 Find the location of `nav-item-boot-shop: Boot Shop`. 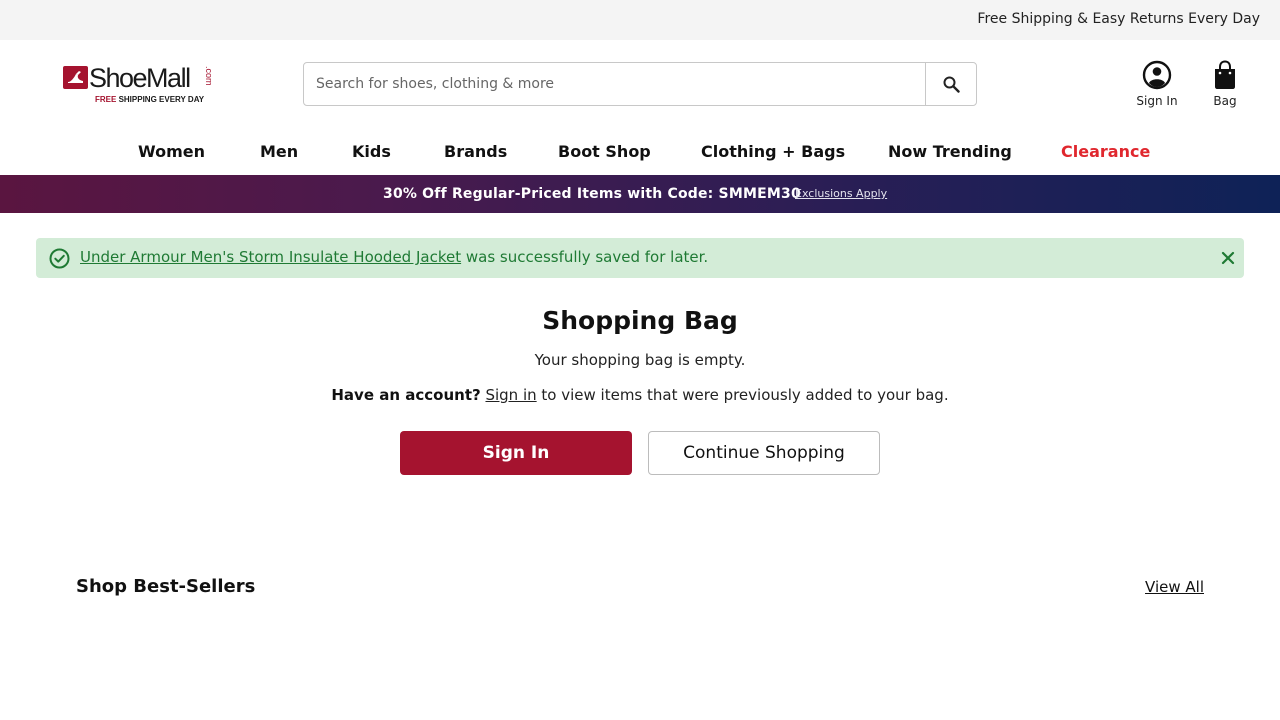

nav-item-boot-shop: Boot Shop is located at coordinates (604, 151).